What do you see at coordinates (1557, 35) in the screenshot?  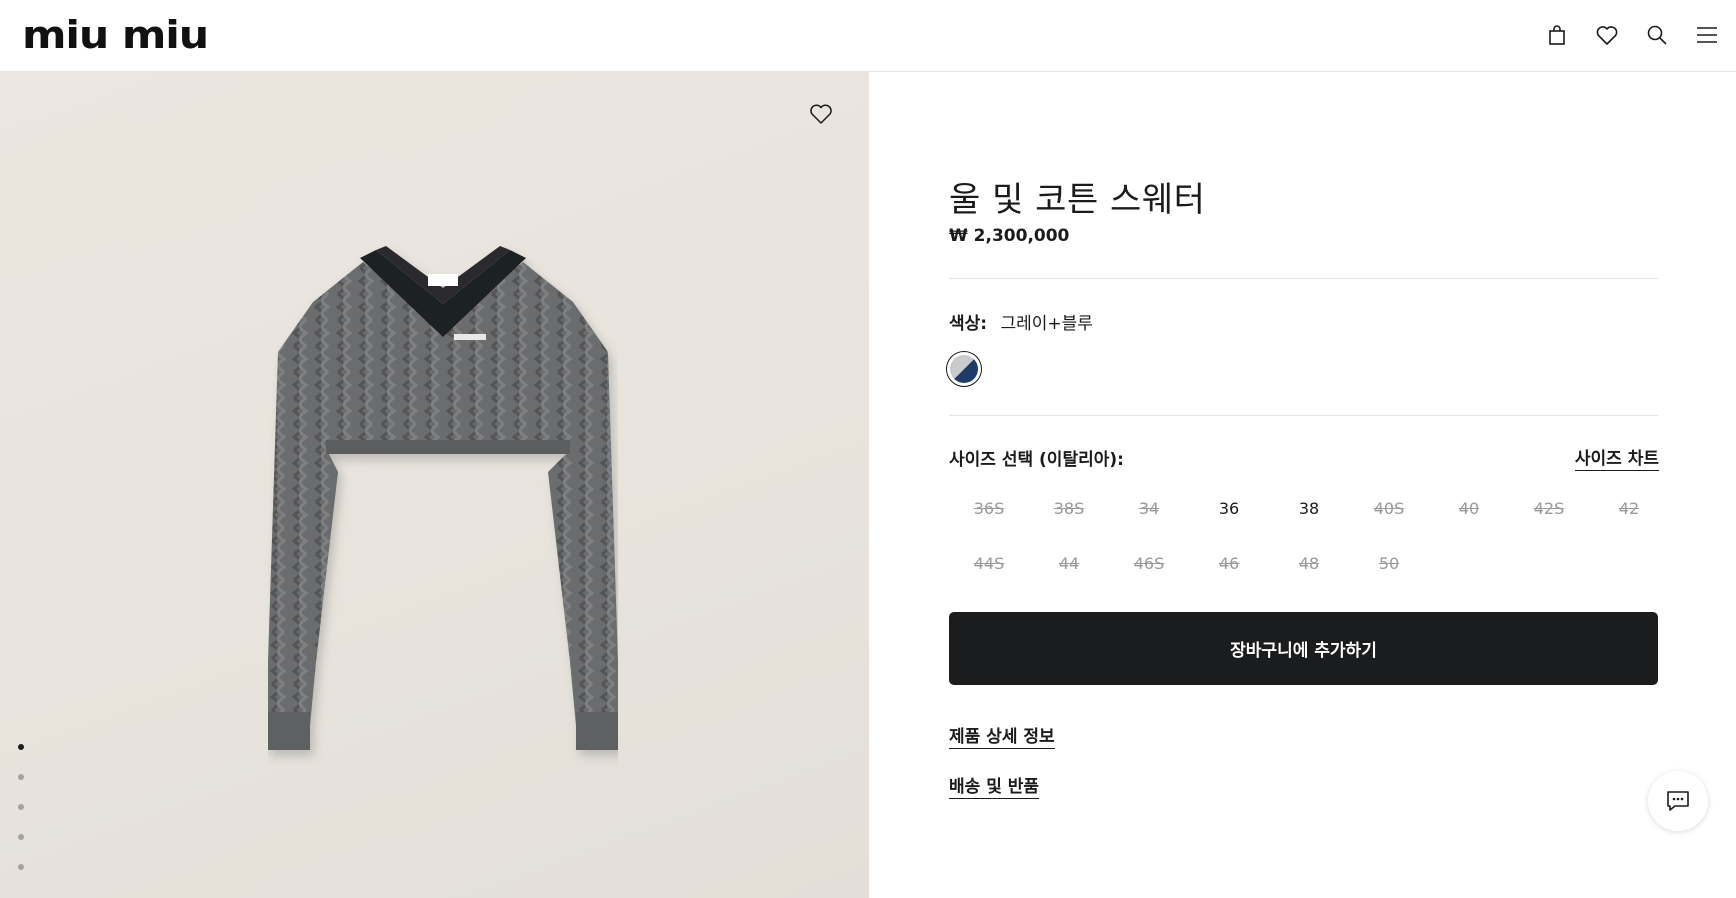 I see `shopping-bag-icon` at bounding box center [1557, 35].